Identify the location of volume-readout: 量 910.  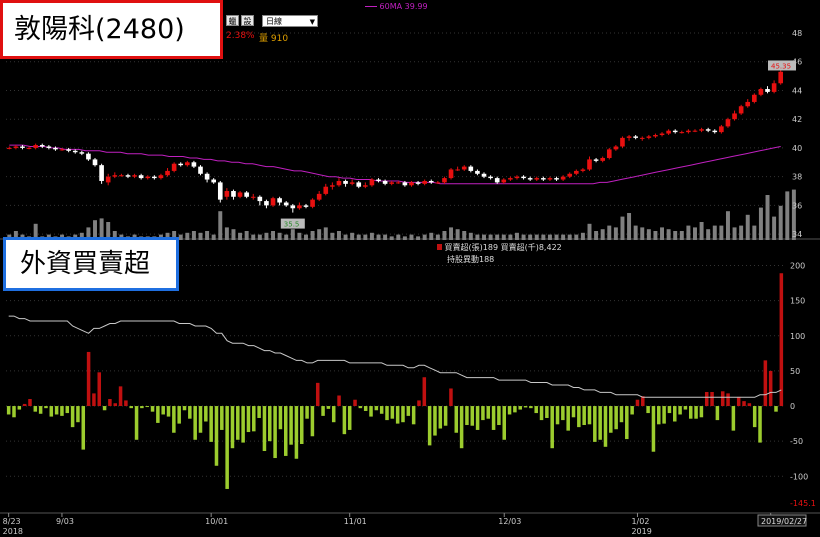
(274, 39).